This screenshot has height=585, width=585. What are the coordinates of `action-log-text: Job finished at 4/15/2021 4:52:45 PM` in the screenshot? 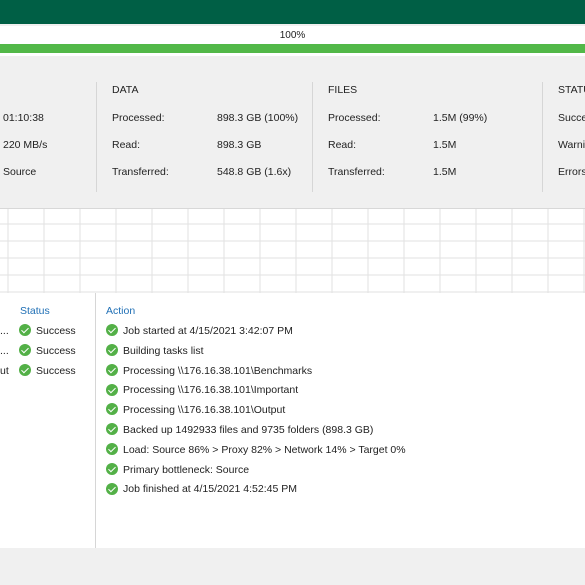 It's located at (210, 489).